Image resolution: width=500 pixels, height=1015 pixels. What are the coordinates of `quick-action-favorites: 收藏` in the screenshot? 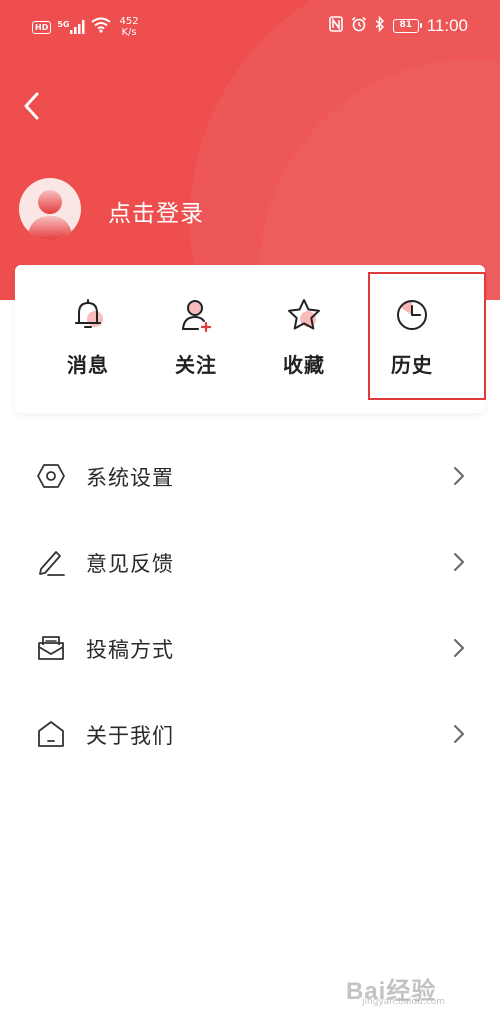 It's located at (304, 340).